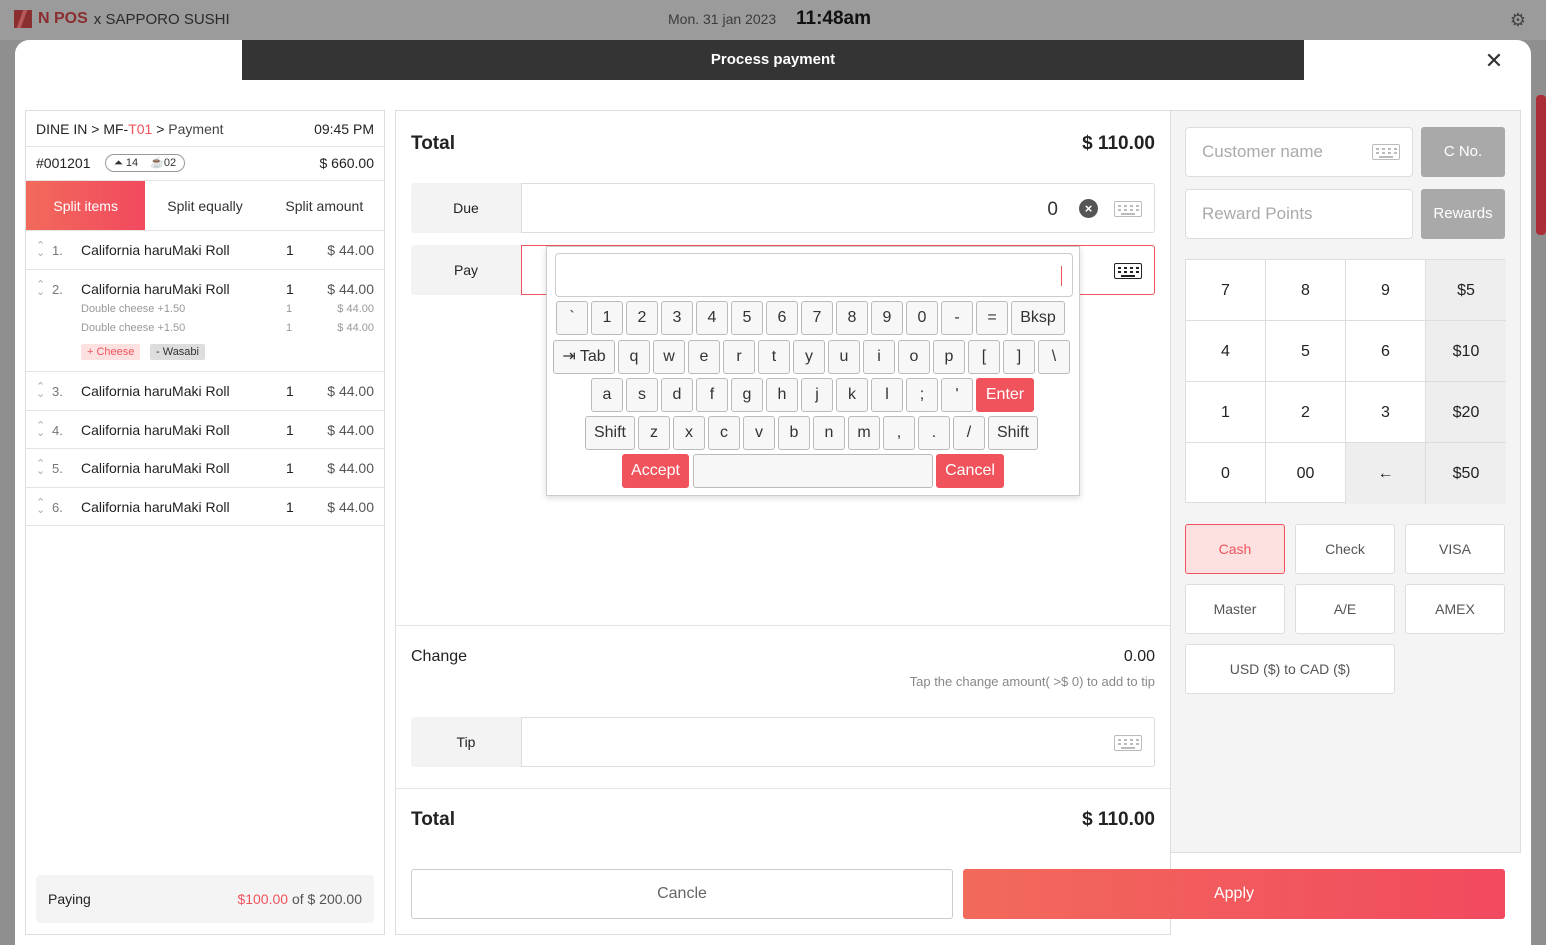  I want to click on numpad-key: 7, so click(1226, 290).